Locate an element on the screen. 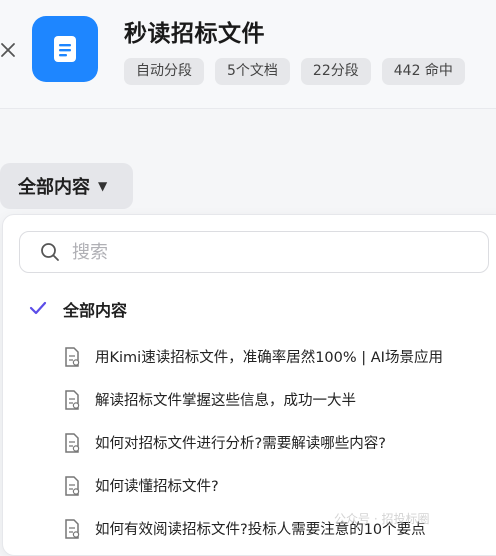 The height and width of the screenshot is (556, 496). list-item: 解读招标文件掌握这些信息，成功一大半 is located at coordinates (253, 399).